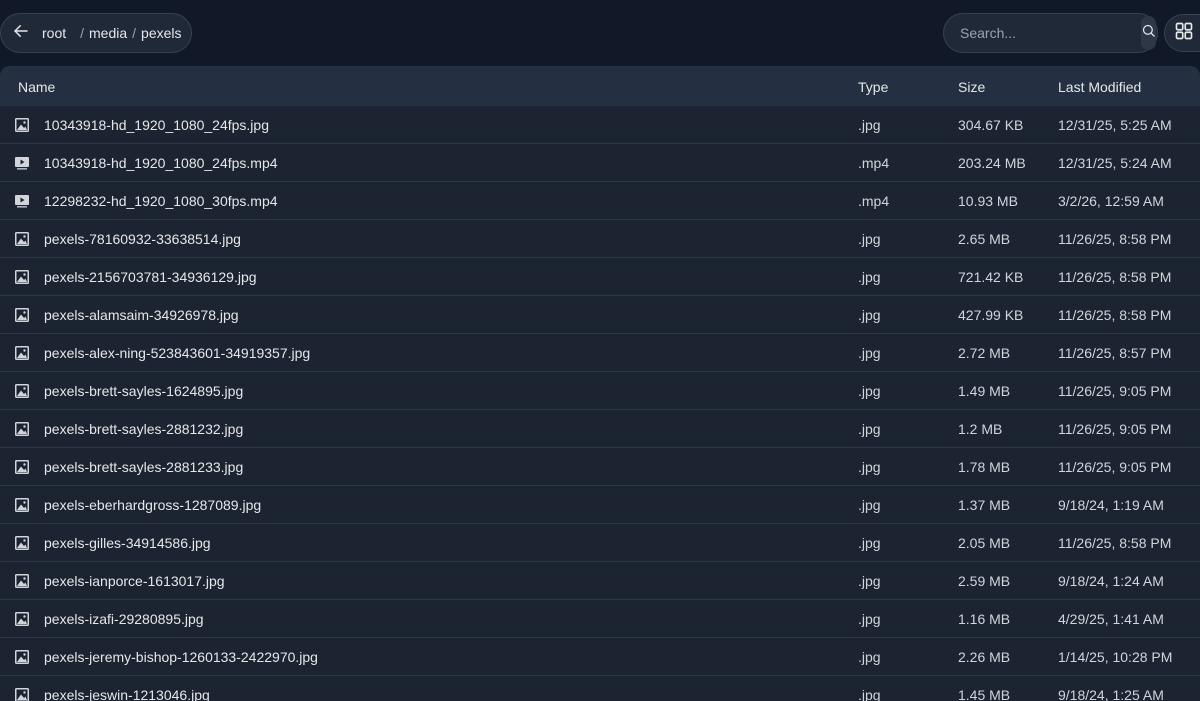 The height and width of the screenshot is (701, 1200). Describe the element at coordinates (134, 581) in the screenshot. I see `file-name: pexels-ianporce-1613017.jpg` at that location.